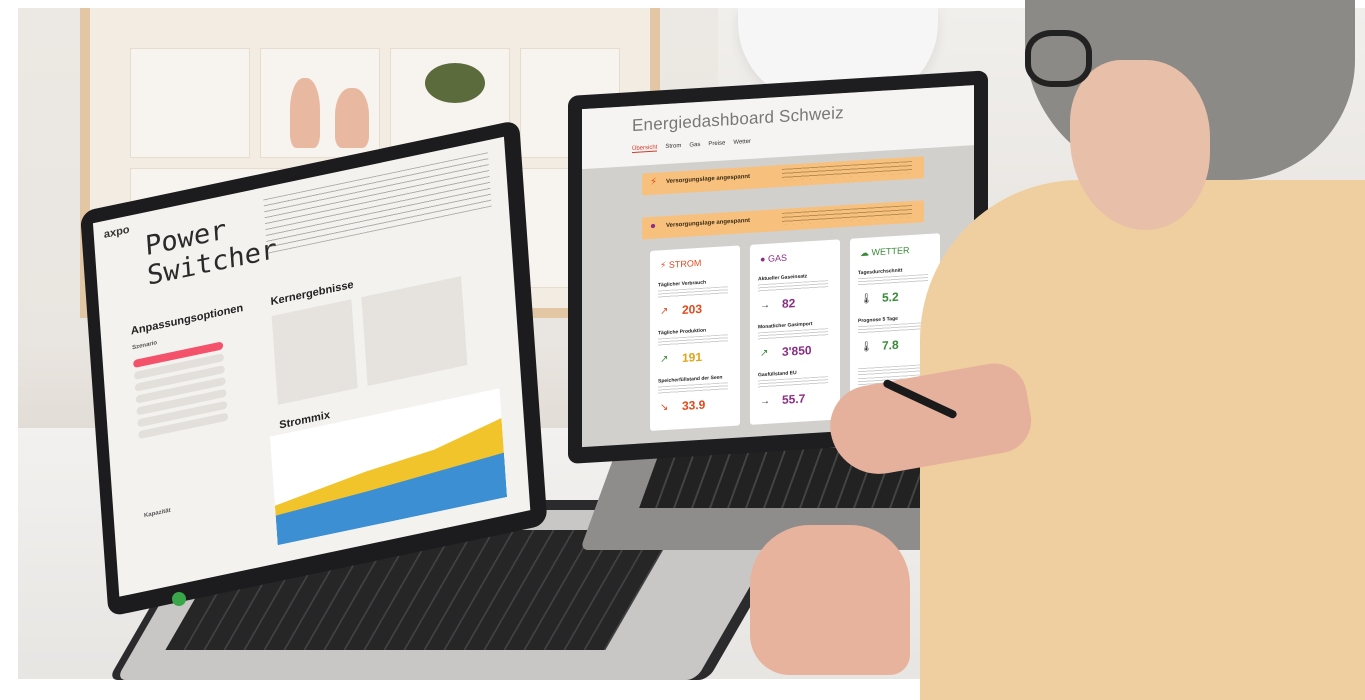 This screenshot has height=700, width=1365. I want to click on metric-value: 55.7, so click(794, 399).